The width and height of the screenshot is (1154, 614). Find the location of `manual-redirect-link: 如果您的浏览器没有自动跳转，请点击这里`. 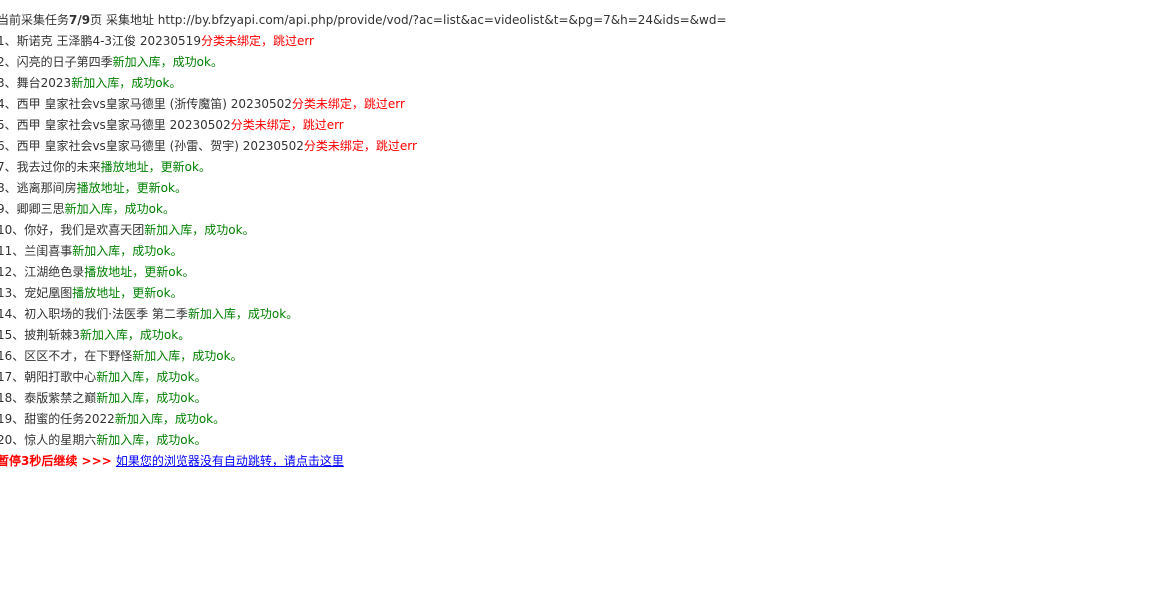

manual-redirect-link: 如果您的浏览器没有自动跳转，请点击这里 is located at coordinates (230, 461).